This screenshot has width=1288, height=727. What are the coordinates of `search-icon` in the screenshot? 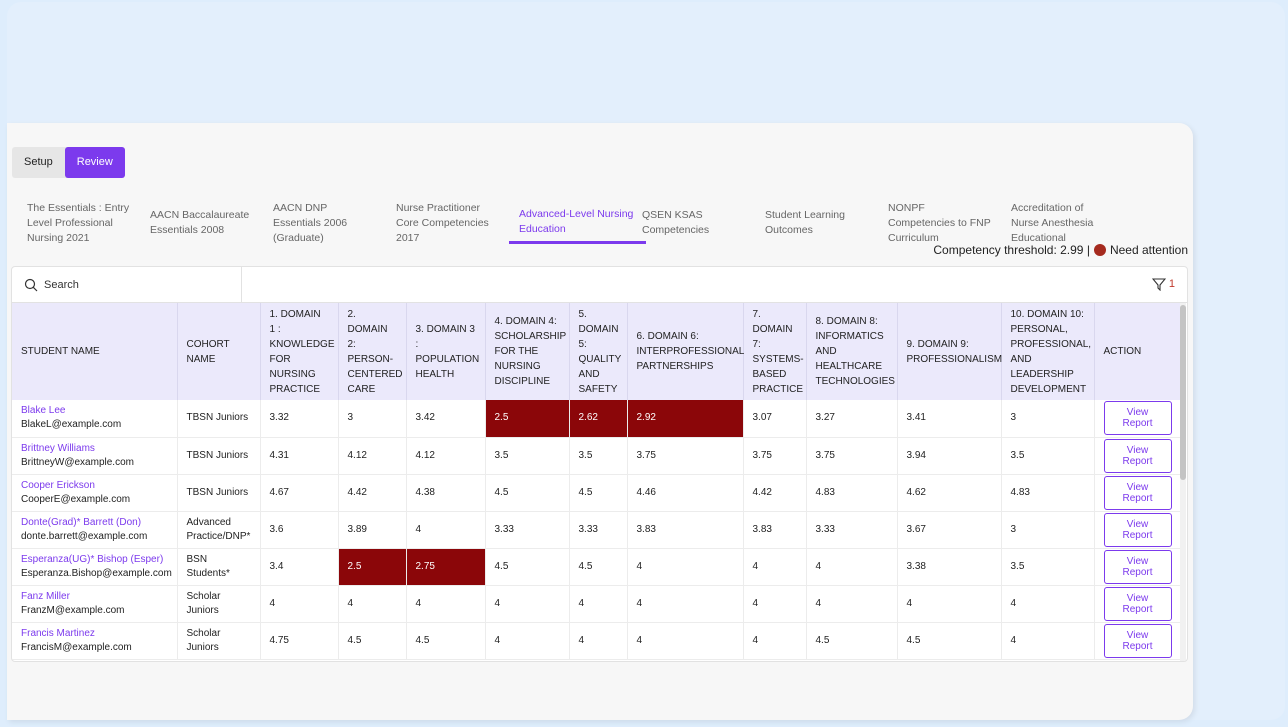 It's located at (31, 285).